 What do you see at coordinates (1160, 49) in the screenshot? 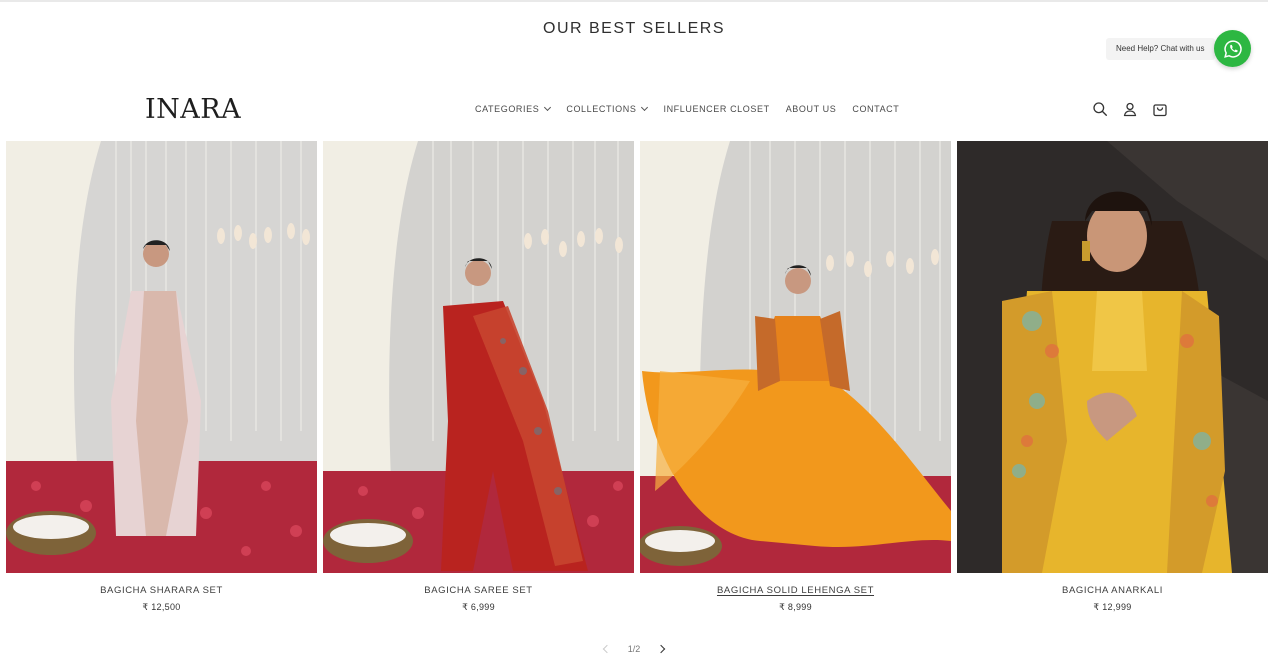
I see `chat-help-label: Need Help? Chat with us` at bounding box center [1160, 49].